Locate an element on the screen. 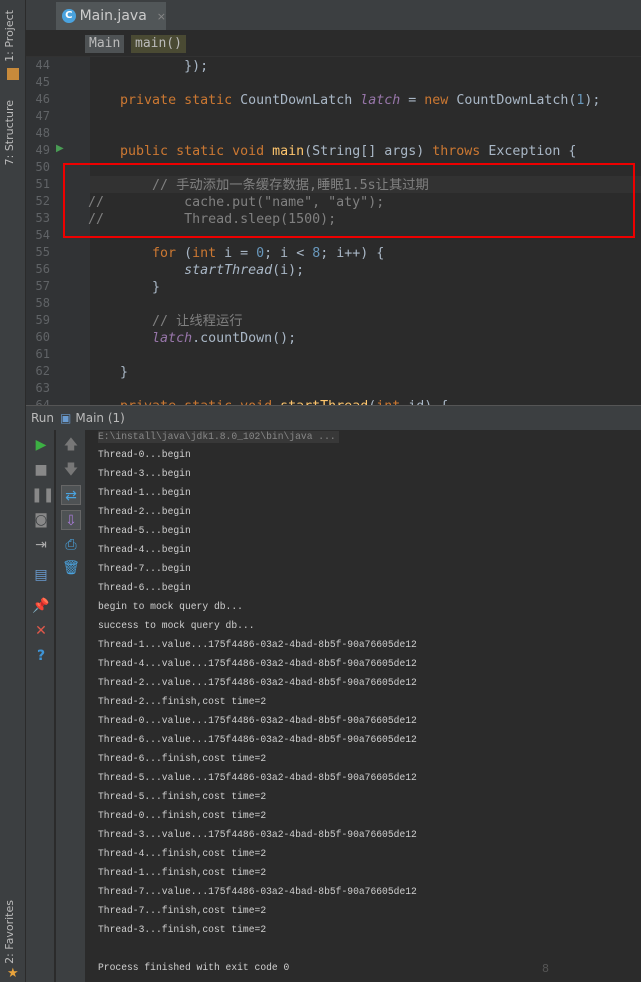 The image size is (641, 982). code-token: main is located at coordinates (288, 151).